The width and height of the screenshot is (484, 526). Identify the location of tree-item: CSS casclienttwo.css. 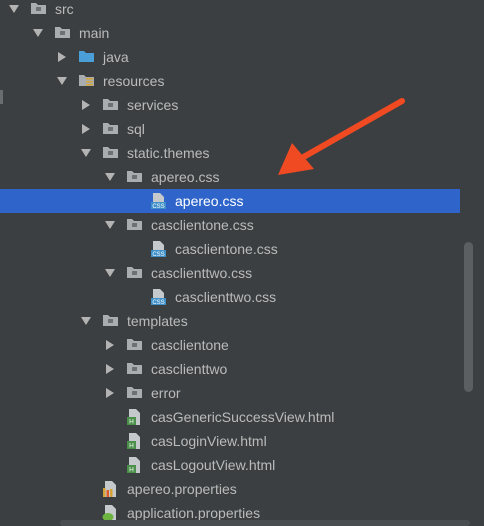
(230, 297).